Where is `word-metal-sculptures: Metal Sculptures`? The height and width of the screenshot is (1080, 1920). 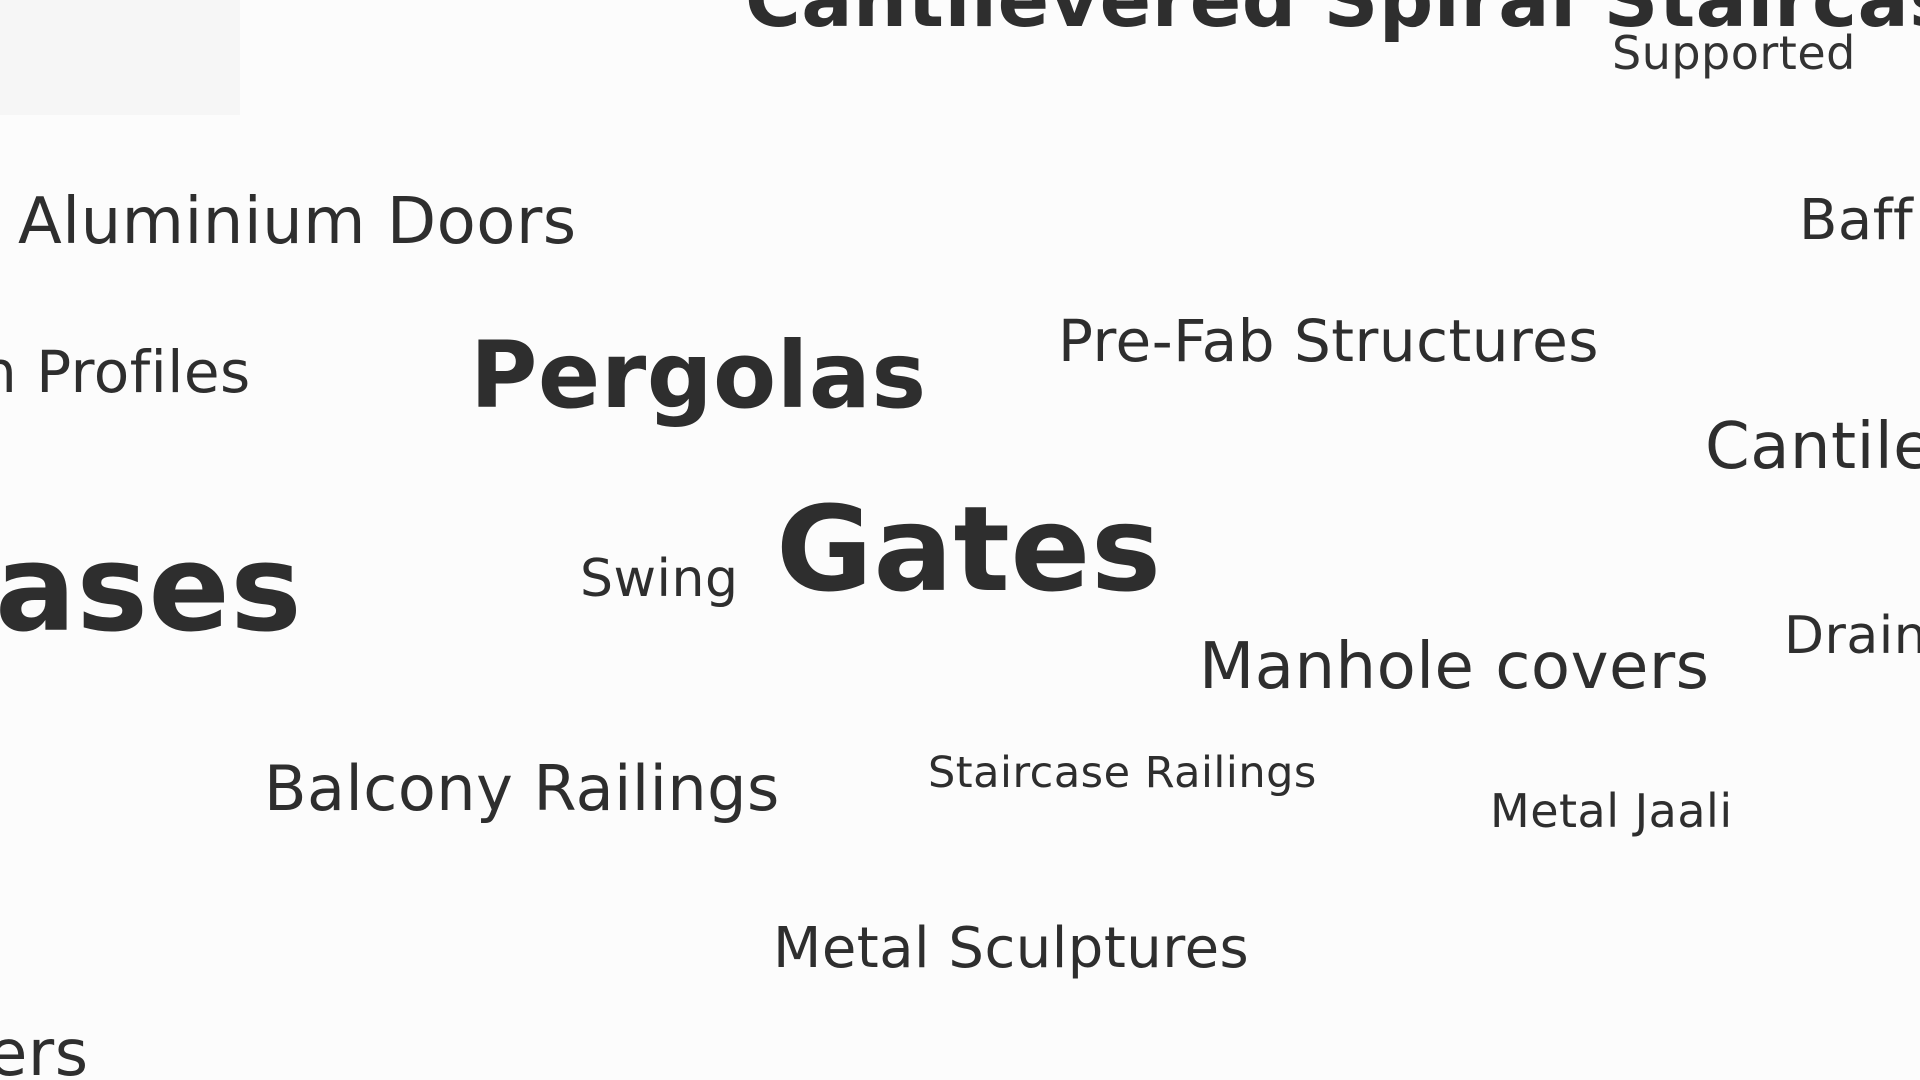
word-metal-sculptures: Metal Sculptures is located at coordinates (1011, 948).